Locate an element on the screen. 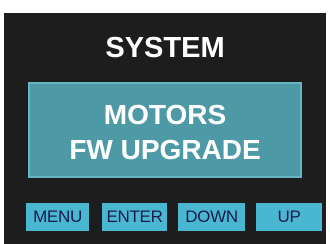  selected-item-line-1: MOTORS is located at coordinates (165, 114).